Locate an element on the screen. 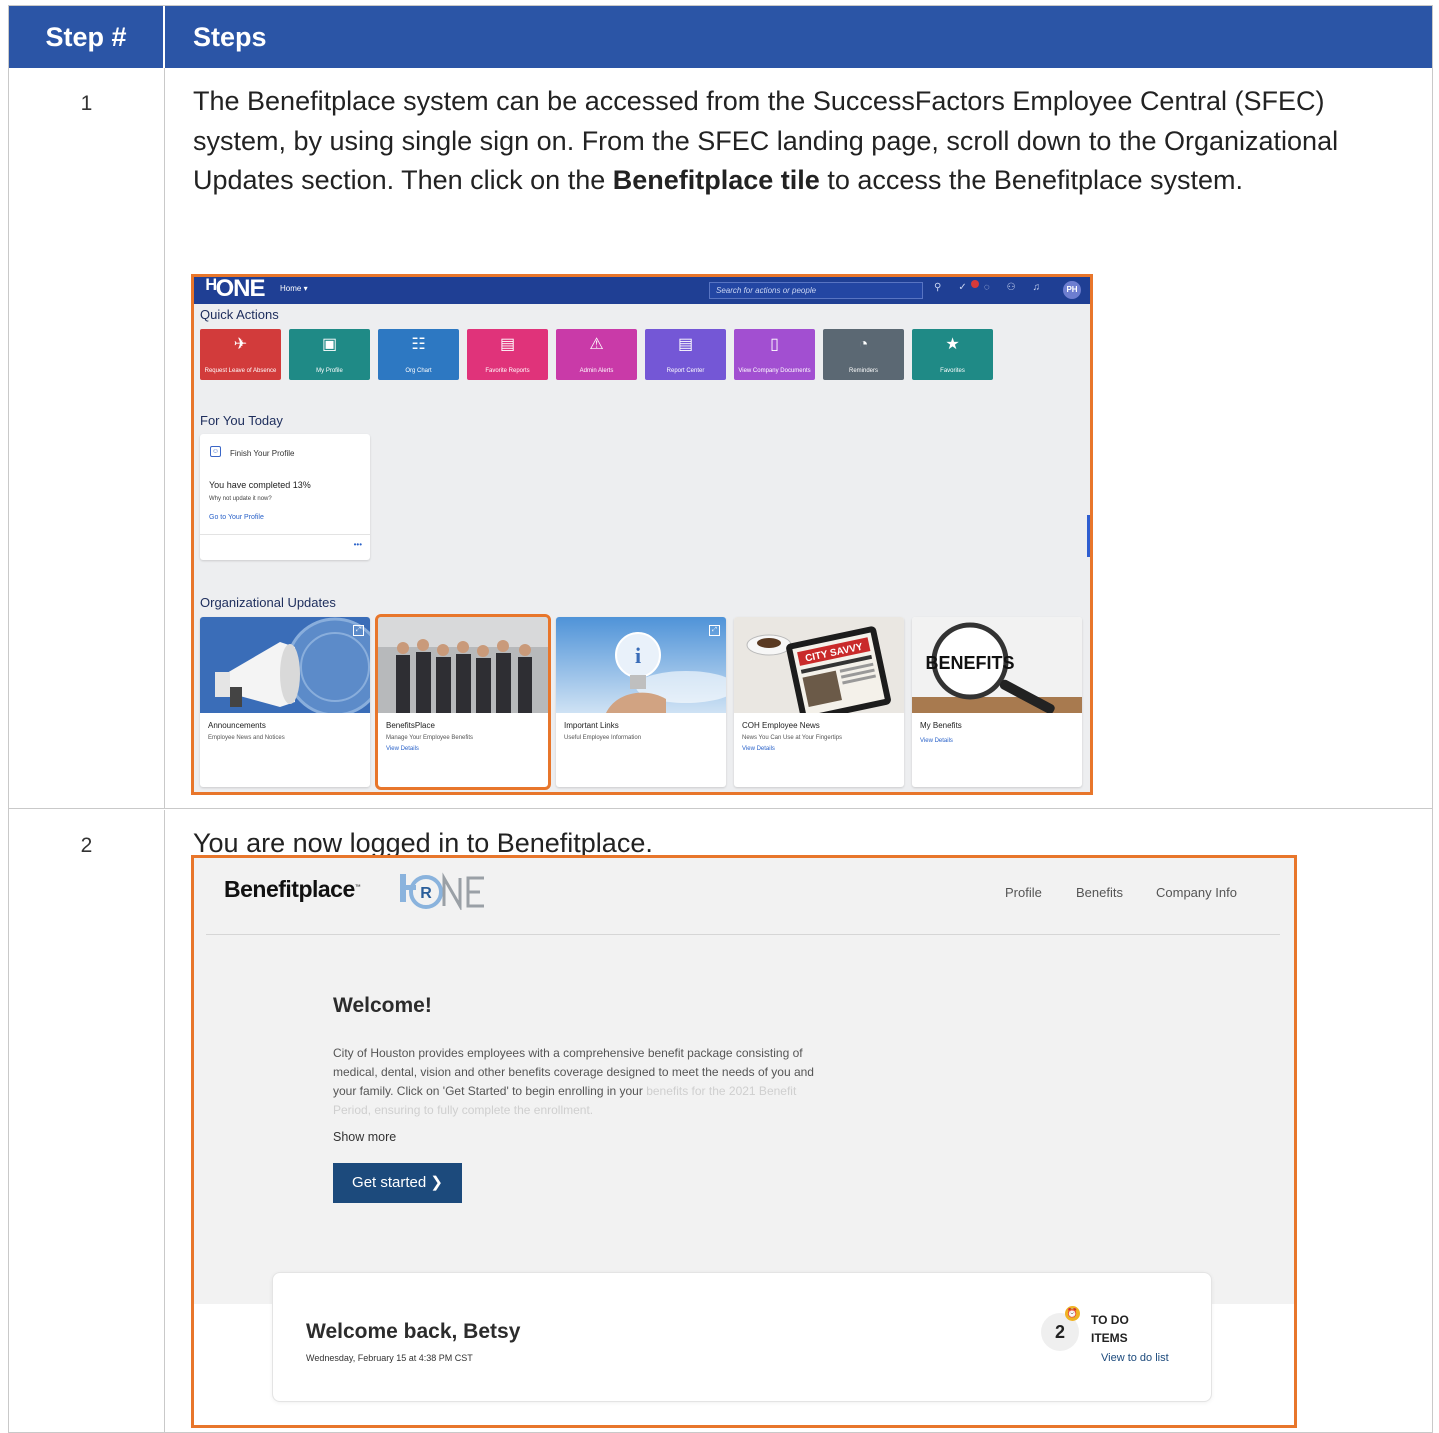 The height and width of the screenshot is (1433, 1439). tile-subtitle: News You Can Use at Your Fingertips is located at coordinates (792, 738).